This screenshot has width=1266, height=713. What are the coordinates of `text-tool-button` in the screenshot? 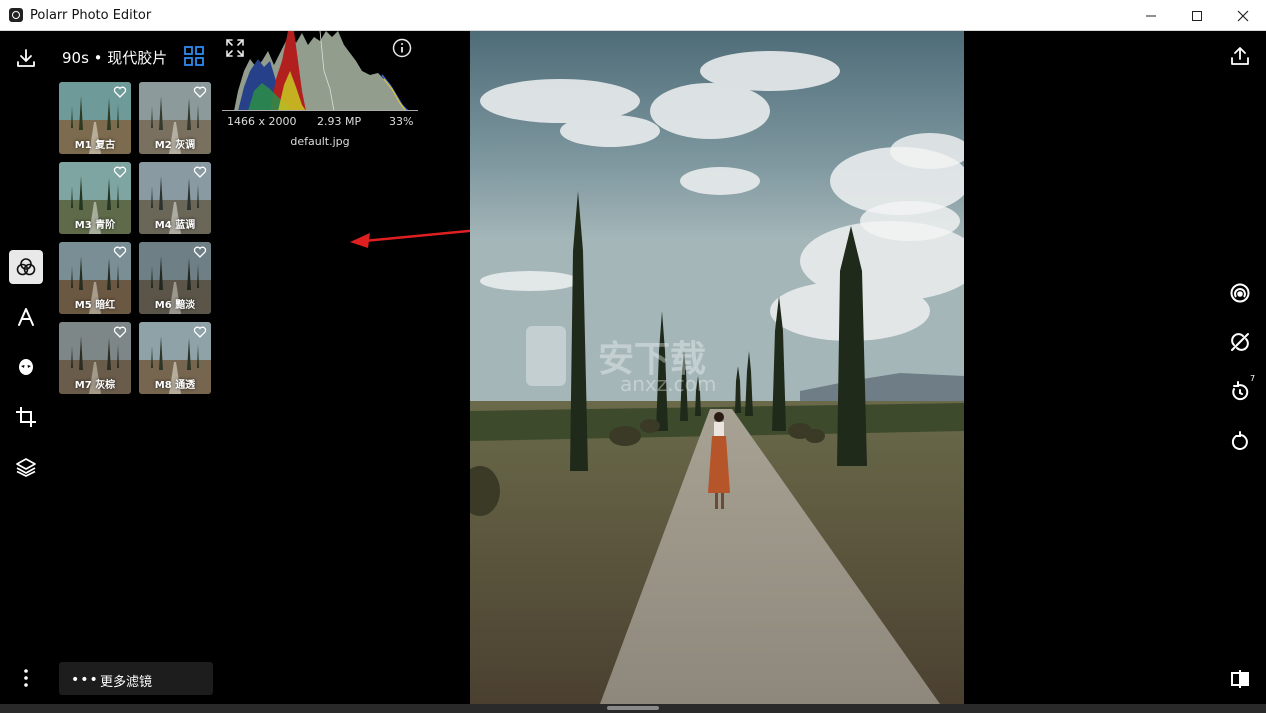 It's located at (26, 317).